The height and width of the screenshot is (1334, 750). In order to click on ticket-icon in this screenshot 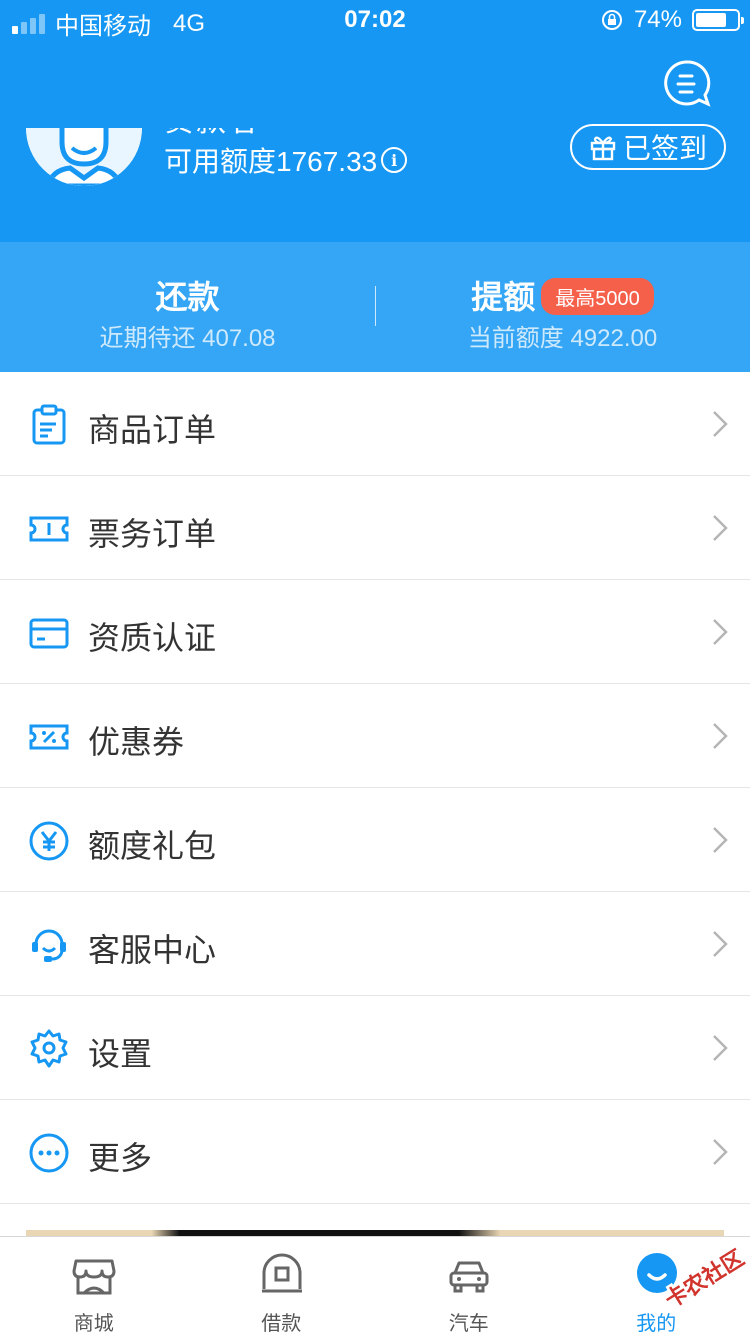, I will do `click(49, 529)`.